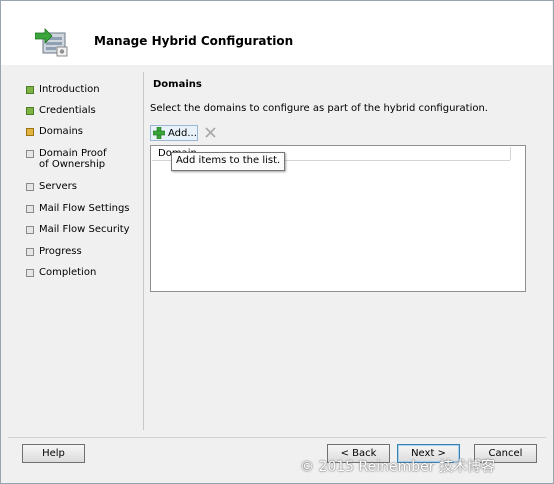  I want to click on step-label: Servers, so click(58, 186).